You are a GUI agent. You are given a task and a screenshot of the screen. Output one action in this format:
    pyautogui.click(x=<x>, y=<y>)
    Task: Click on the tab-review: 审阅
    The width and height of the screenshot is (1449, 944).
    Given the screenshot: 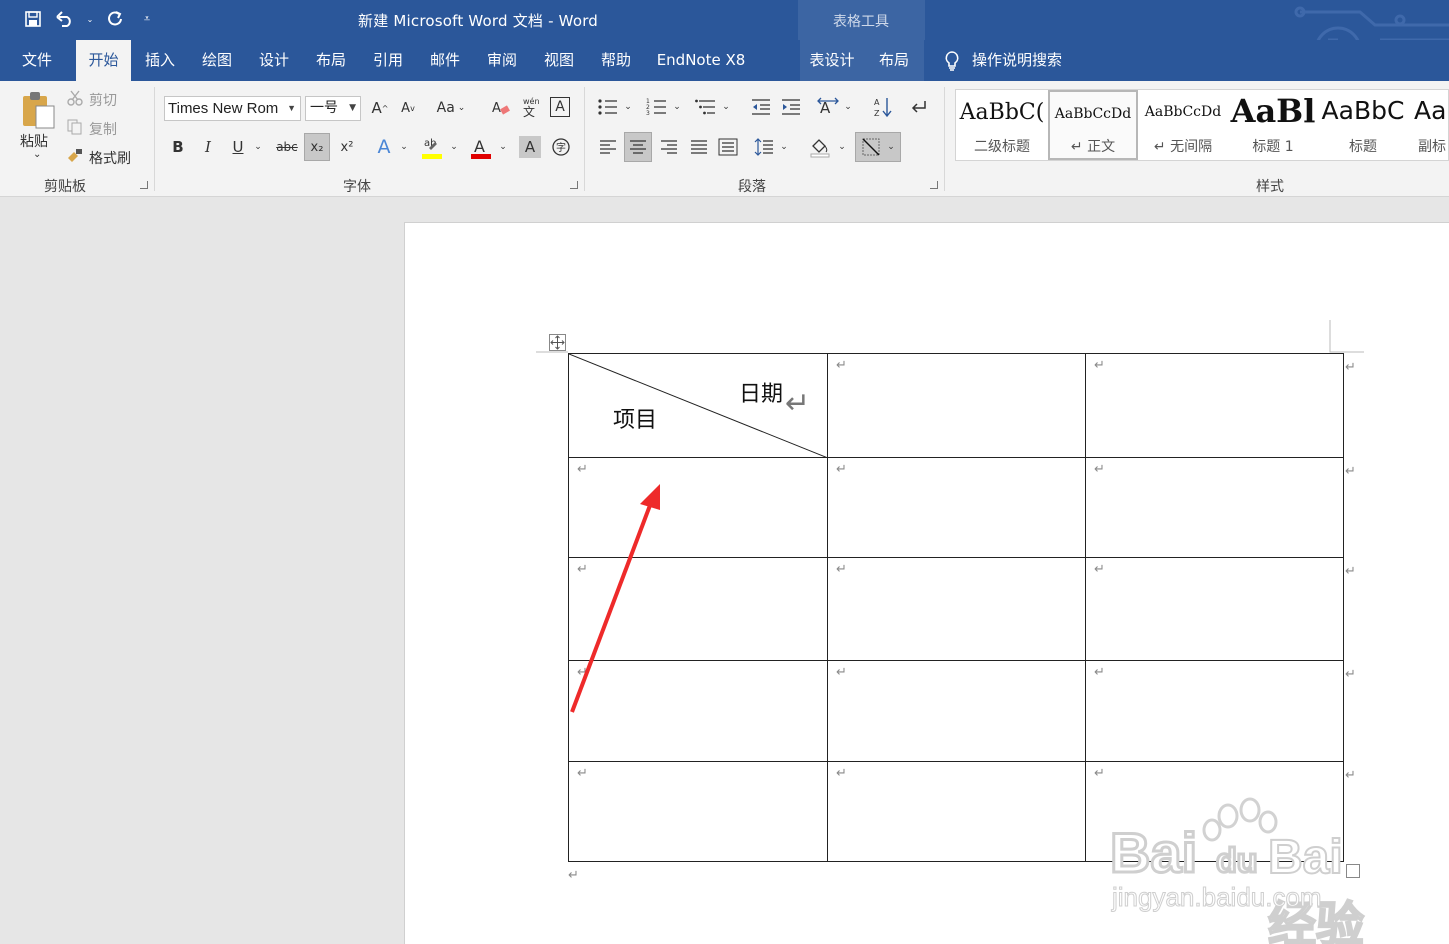 What is the action you would take?
    pyautogui.click(x=502, y=60)
    